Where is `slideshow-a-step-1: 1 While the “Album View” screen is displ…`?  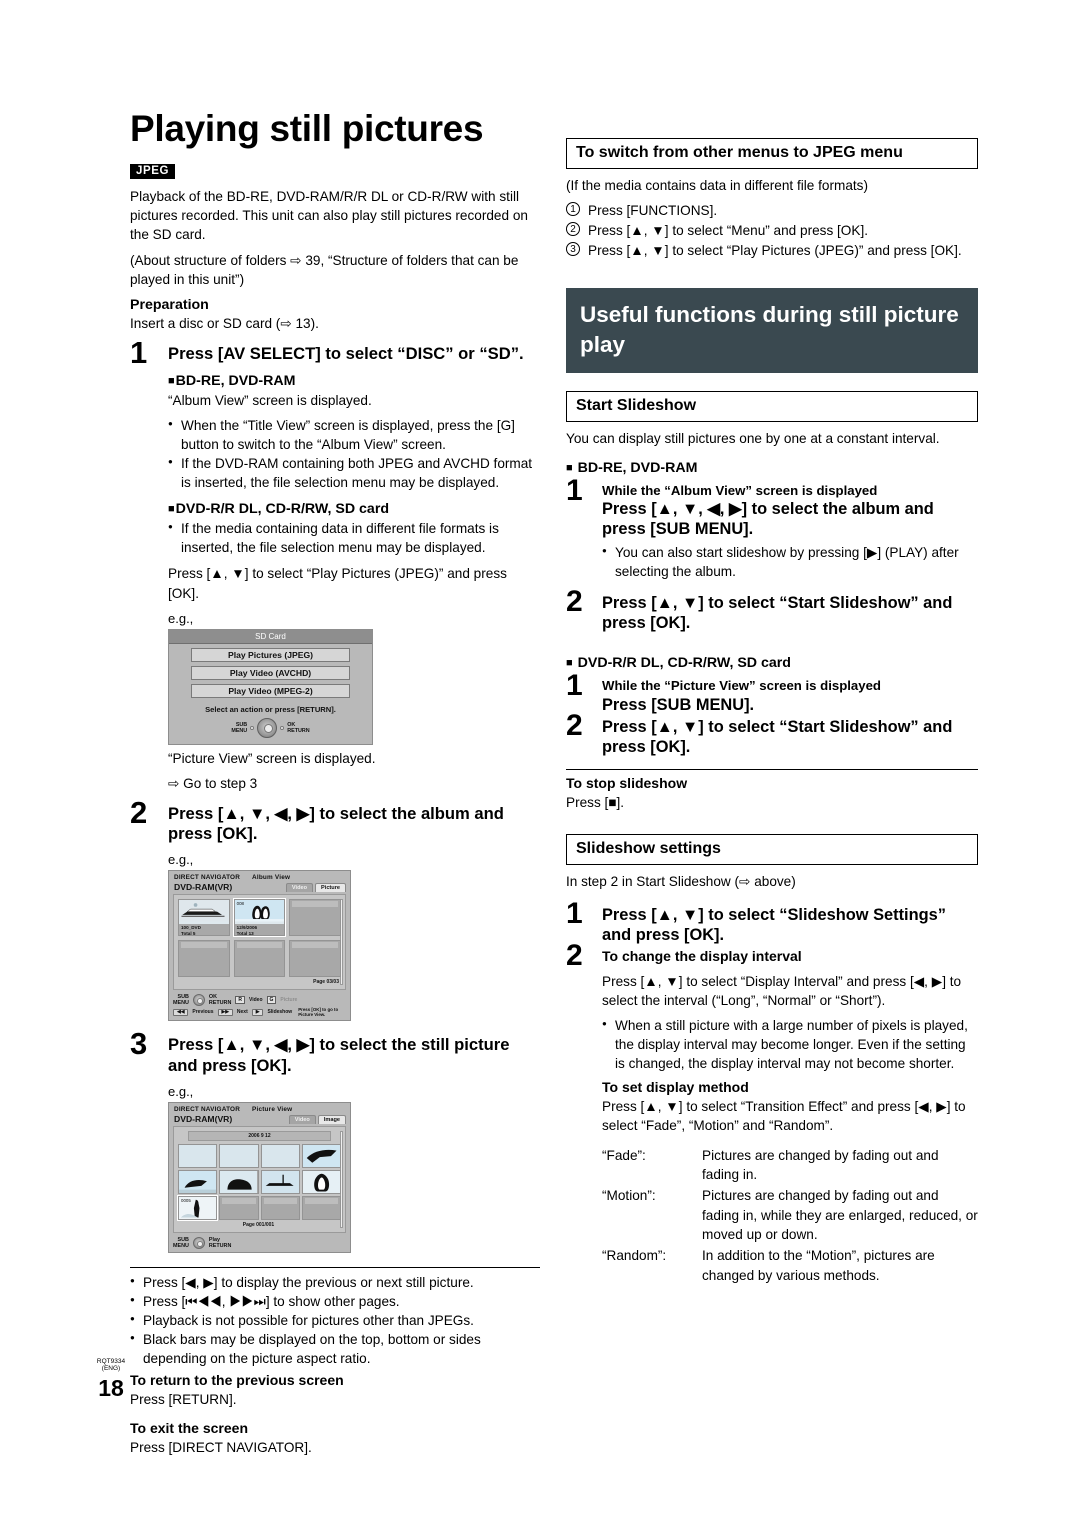
slideshow-a-step-1: 1 While the “Album View” screen is displ… is located at coordinates (772, 507).